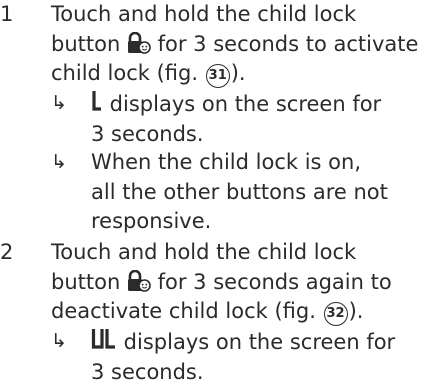 The image size is (445, 389). Describe the element at coordinates (248, 74) in the screenshot. I see `instruction-line: child lock (fig. 31).` at that location.